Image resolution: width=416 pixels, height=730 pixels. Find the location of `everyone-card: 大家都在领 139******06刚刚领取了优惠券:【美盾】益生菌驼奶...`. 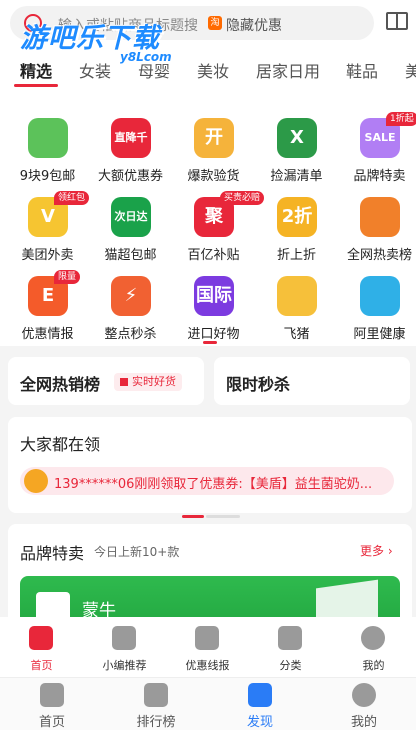

everyone-card: 大家都在领 139******06刚刚领取了优惠券:【美盾】益生菌驼奶... is located at coordinates (210, 467).